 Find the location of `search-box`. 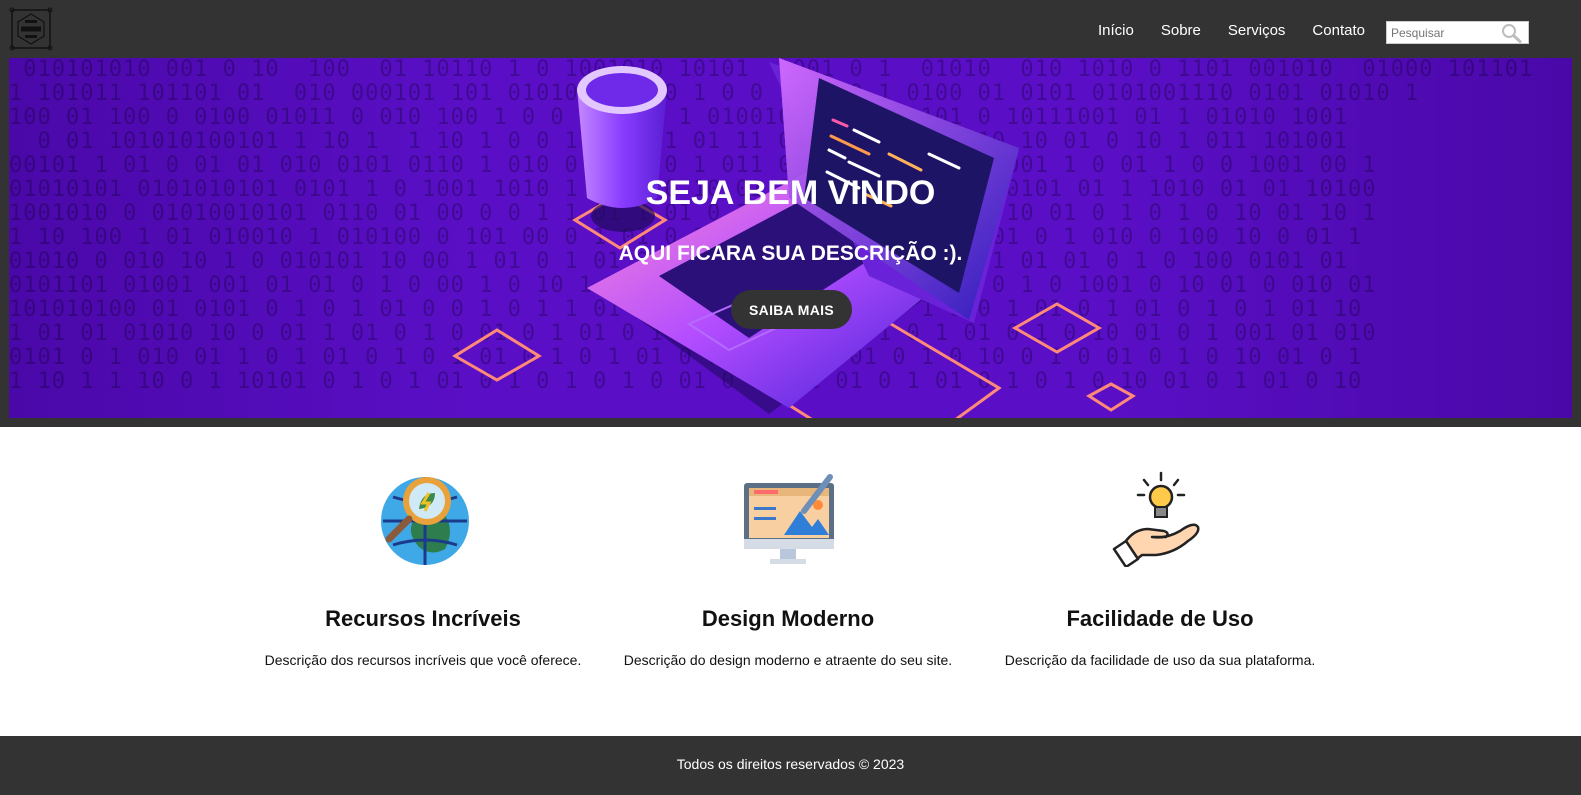

search-box is located at coordinates (1457, 32).